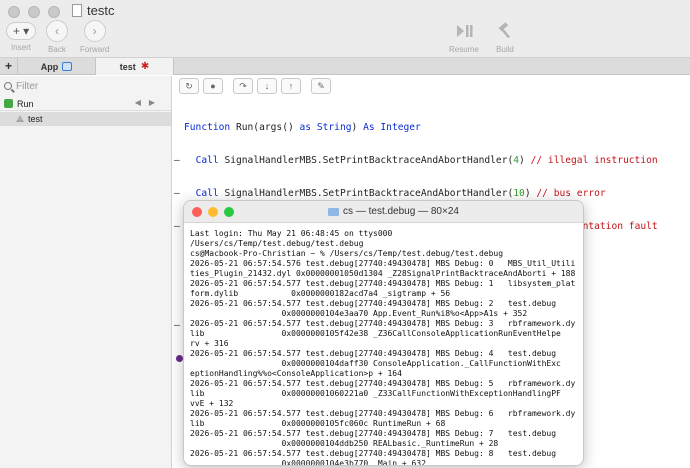  Describe the element at coordinates (145, 66) in the screenshot. I see `bug-icon: ✱` at that location.